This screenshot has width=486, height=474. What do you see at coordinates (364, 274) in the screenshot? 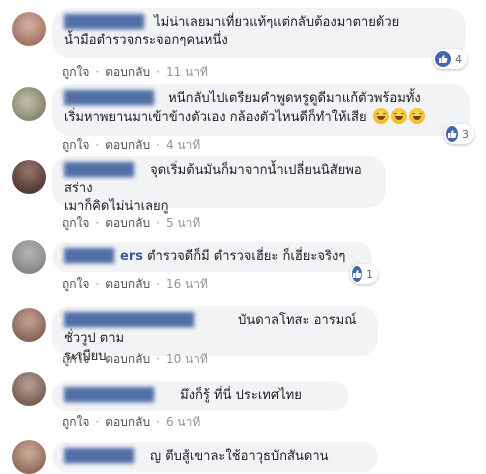
I see `reaction-count: 1` at bounding box center [364, 274].